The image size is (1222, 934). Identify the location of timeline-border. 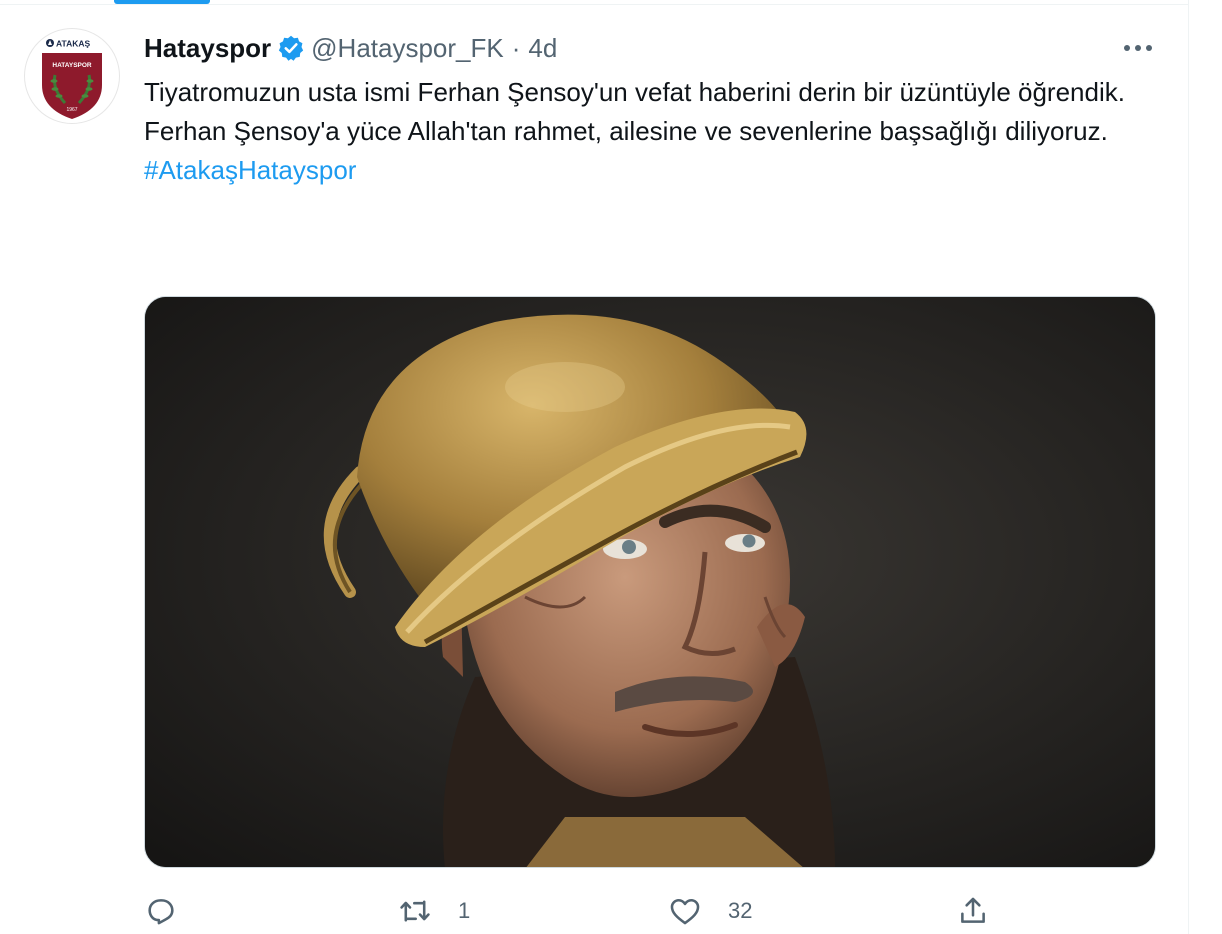
(1188, 467).